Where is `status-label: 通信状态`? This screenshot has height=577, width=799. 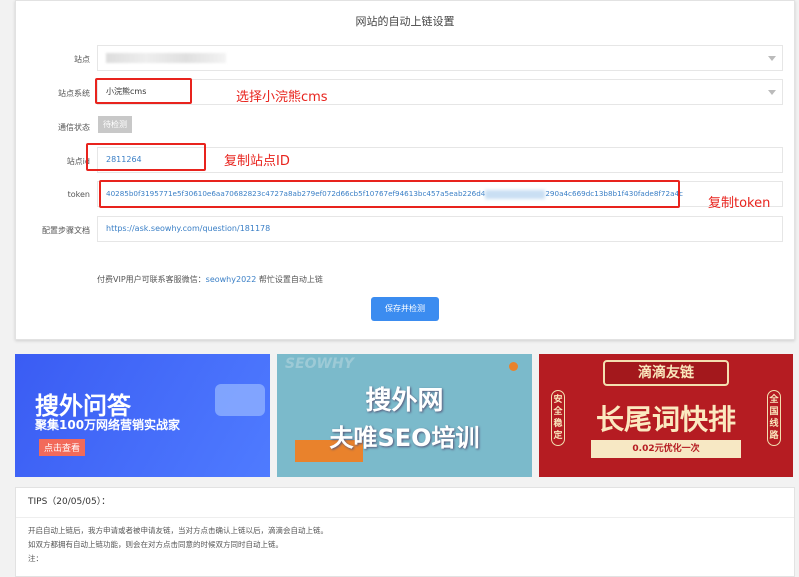 status-label: 通信状态 is located at coordinates (74, 127).